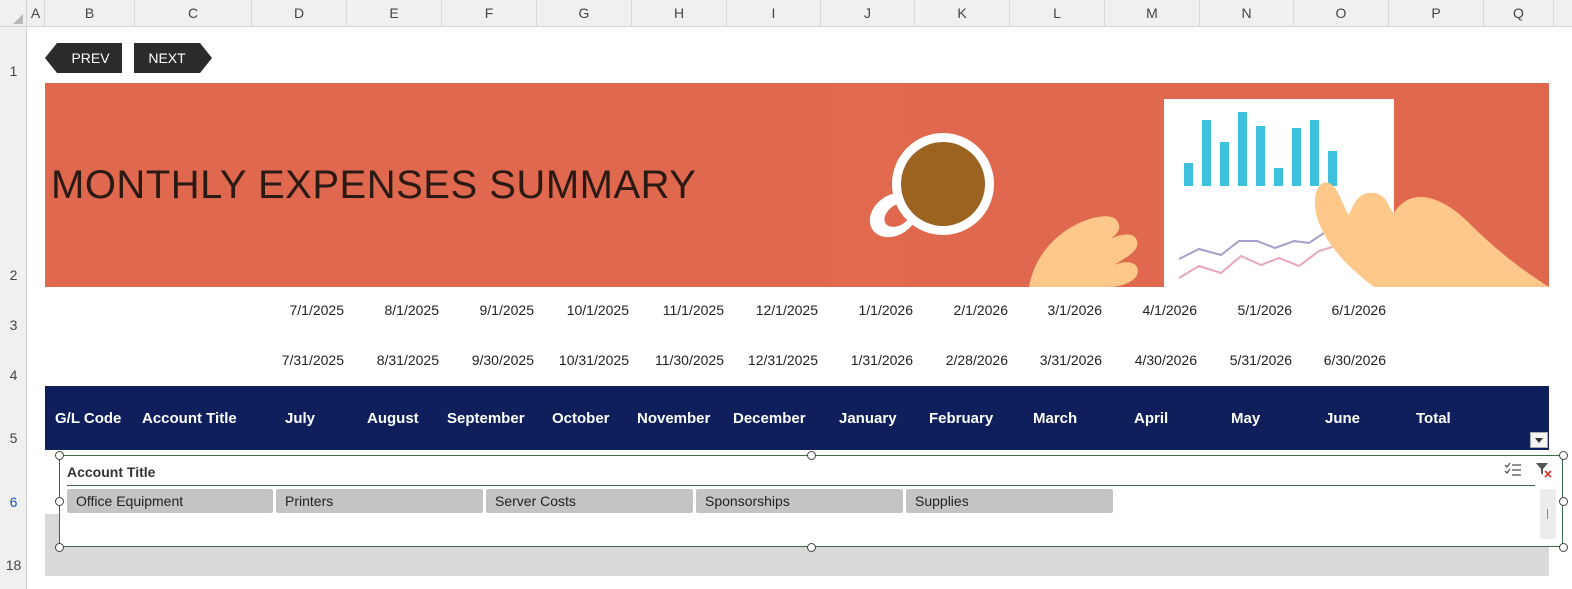 This screenshot has width=1572, height=589. What do you see at coordinates (868, 360) in the screenshot?
I see `end-date-cell: 1/31/2026` at bounding box center [868, 360].